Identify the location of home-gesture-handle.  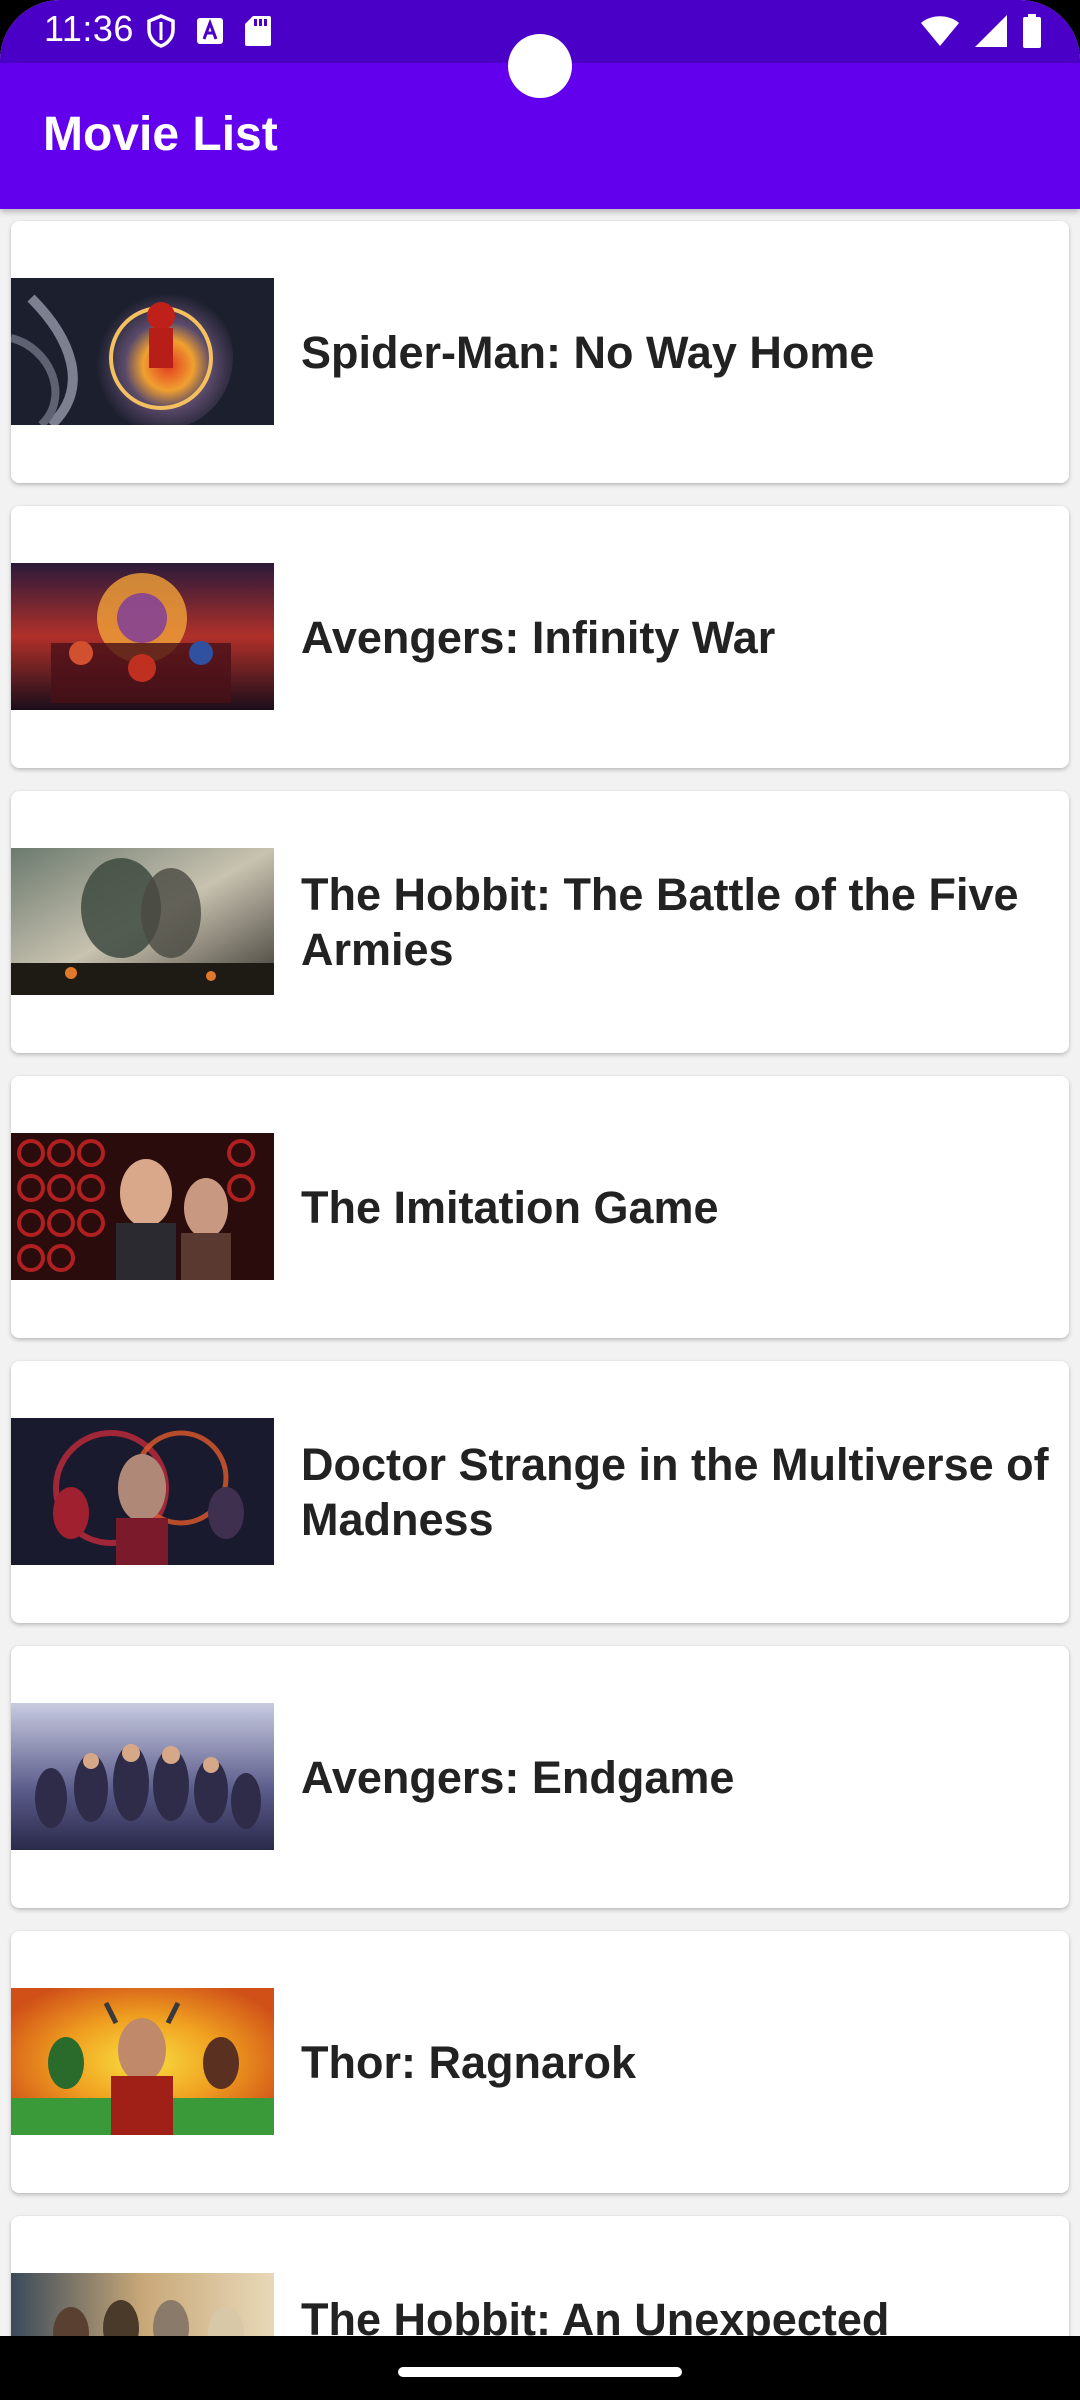
(540, 2372).